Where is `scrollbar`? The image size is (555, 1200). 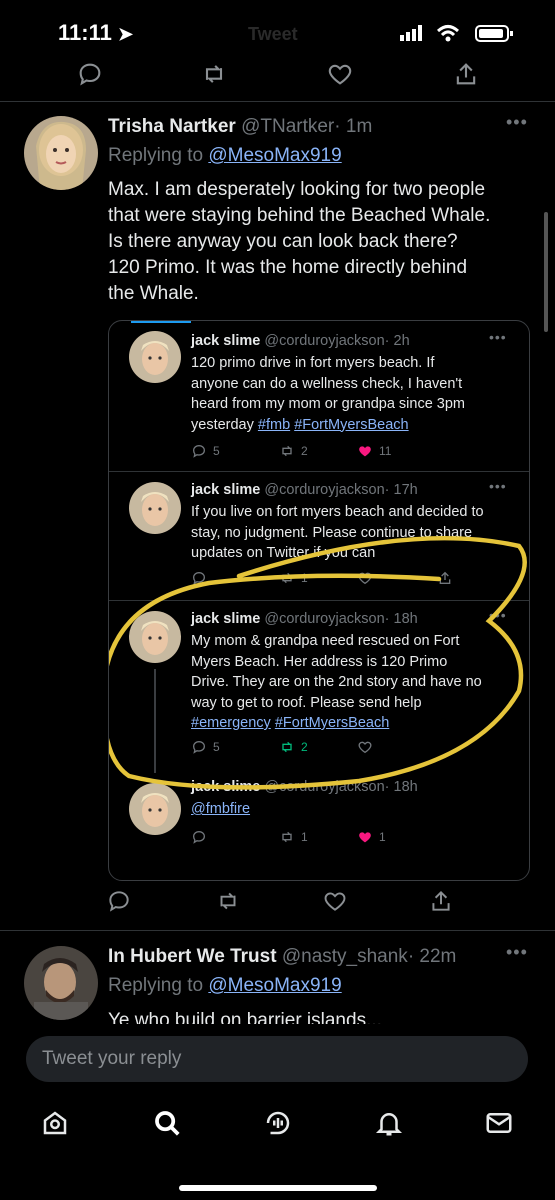 scrollbar is located at coordinates (546, 272).